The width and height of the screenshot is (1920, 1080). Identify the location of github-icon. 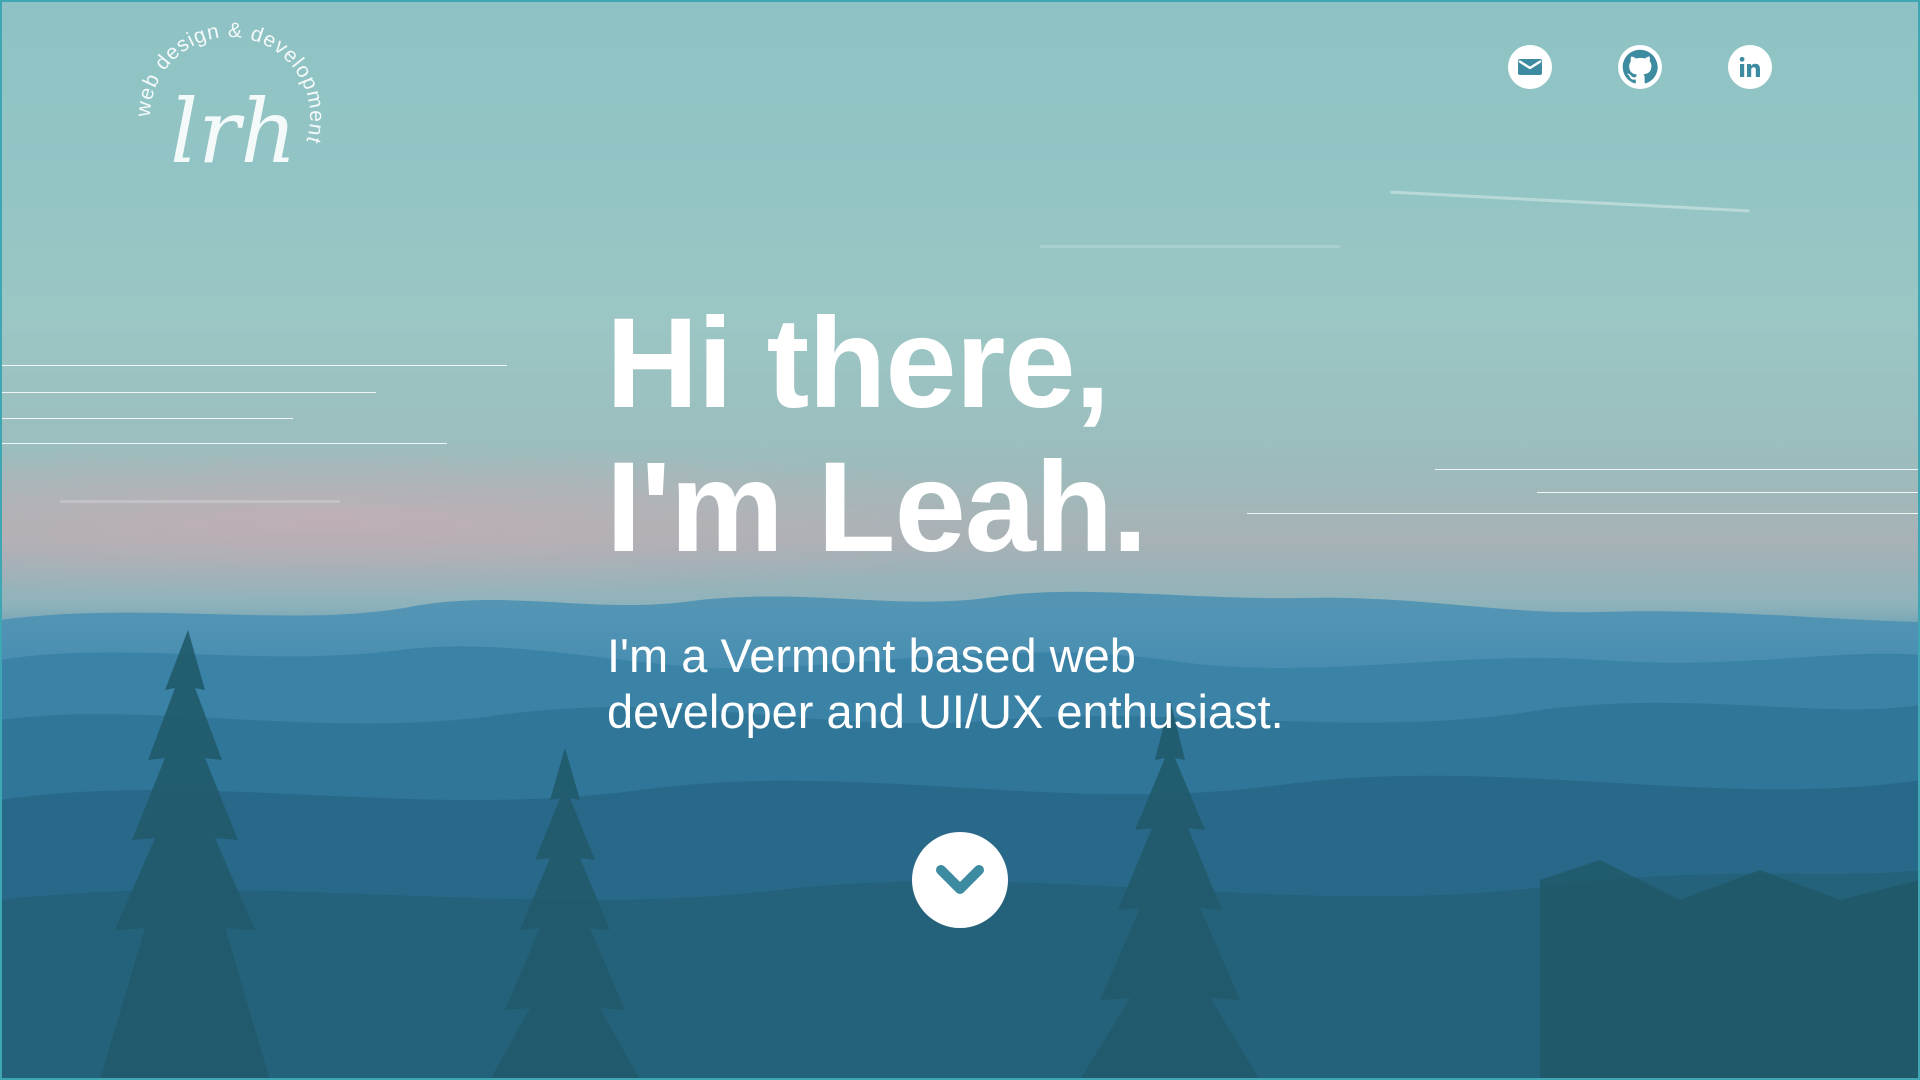
(1640, 66).